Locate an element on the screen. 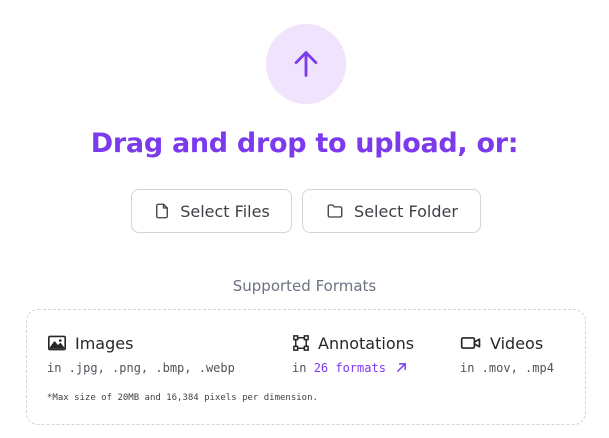 The image size is (609, 438). format-images: Images in .jpg, .png, .bmp, .webp is located at coordinates (141, 354).